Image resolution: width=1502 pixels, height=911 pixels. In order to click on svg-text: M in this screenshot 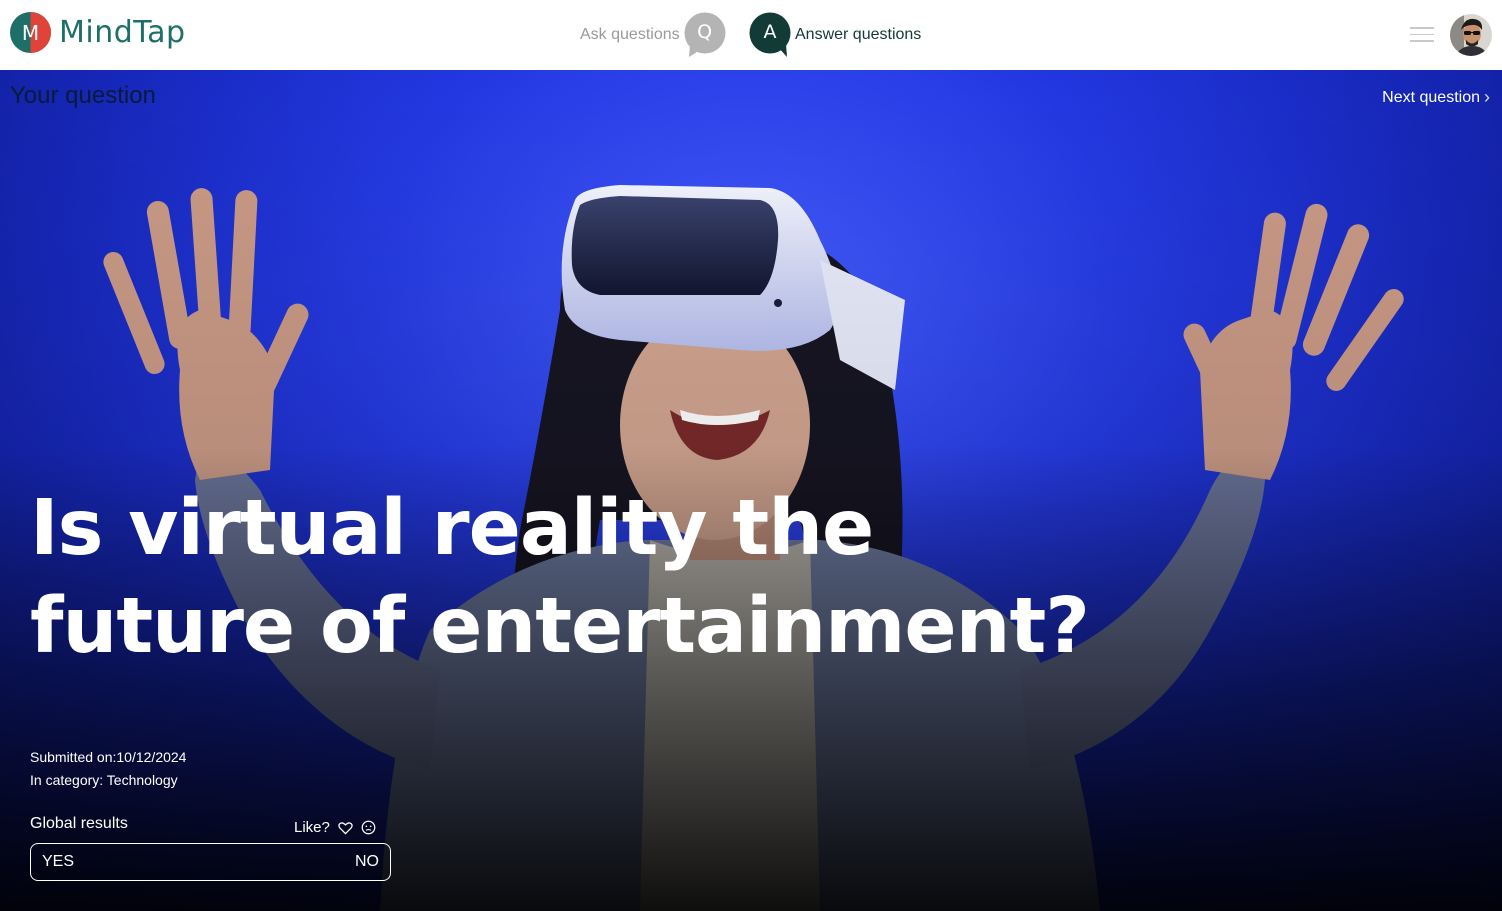, I will do `click(30, 33)`.